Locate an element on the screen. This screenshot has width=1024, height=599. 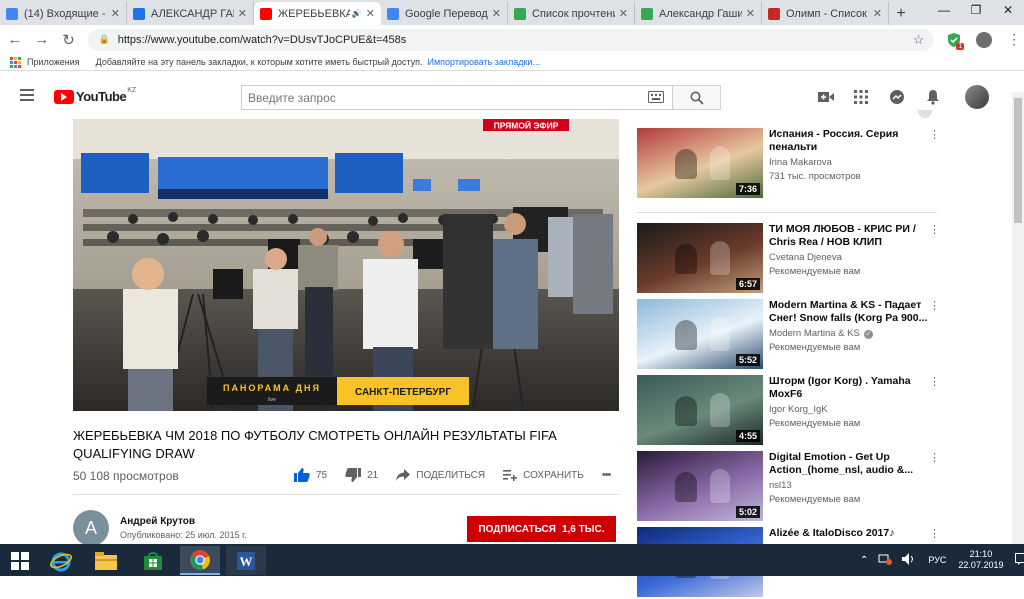
scrollbar-thumb is located at coordinates (1018, 160).